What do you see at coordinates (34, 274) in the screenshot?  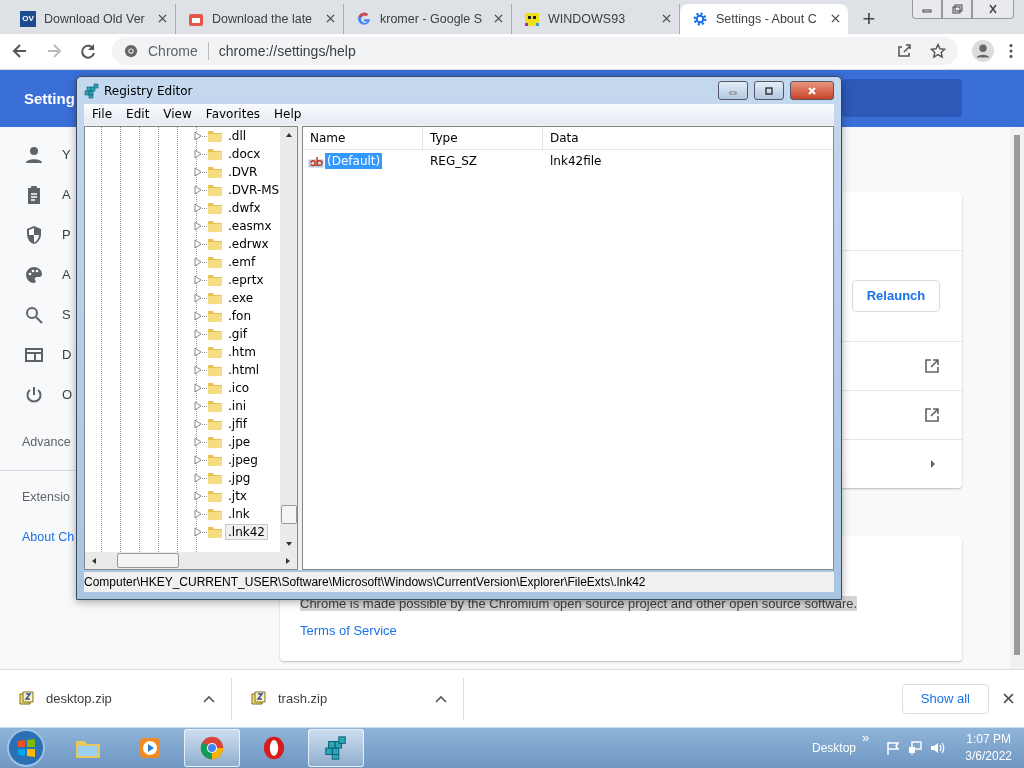 I see `palette-icon` at bounding box center [34, 274].